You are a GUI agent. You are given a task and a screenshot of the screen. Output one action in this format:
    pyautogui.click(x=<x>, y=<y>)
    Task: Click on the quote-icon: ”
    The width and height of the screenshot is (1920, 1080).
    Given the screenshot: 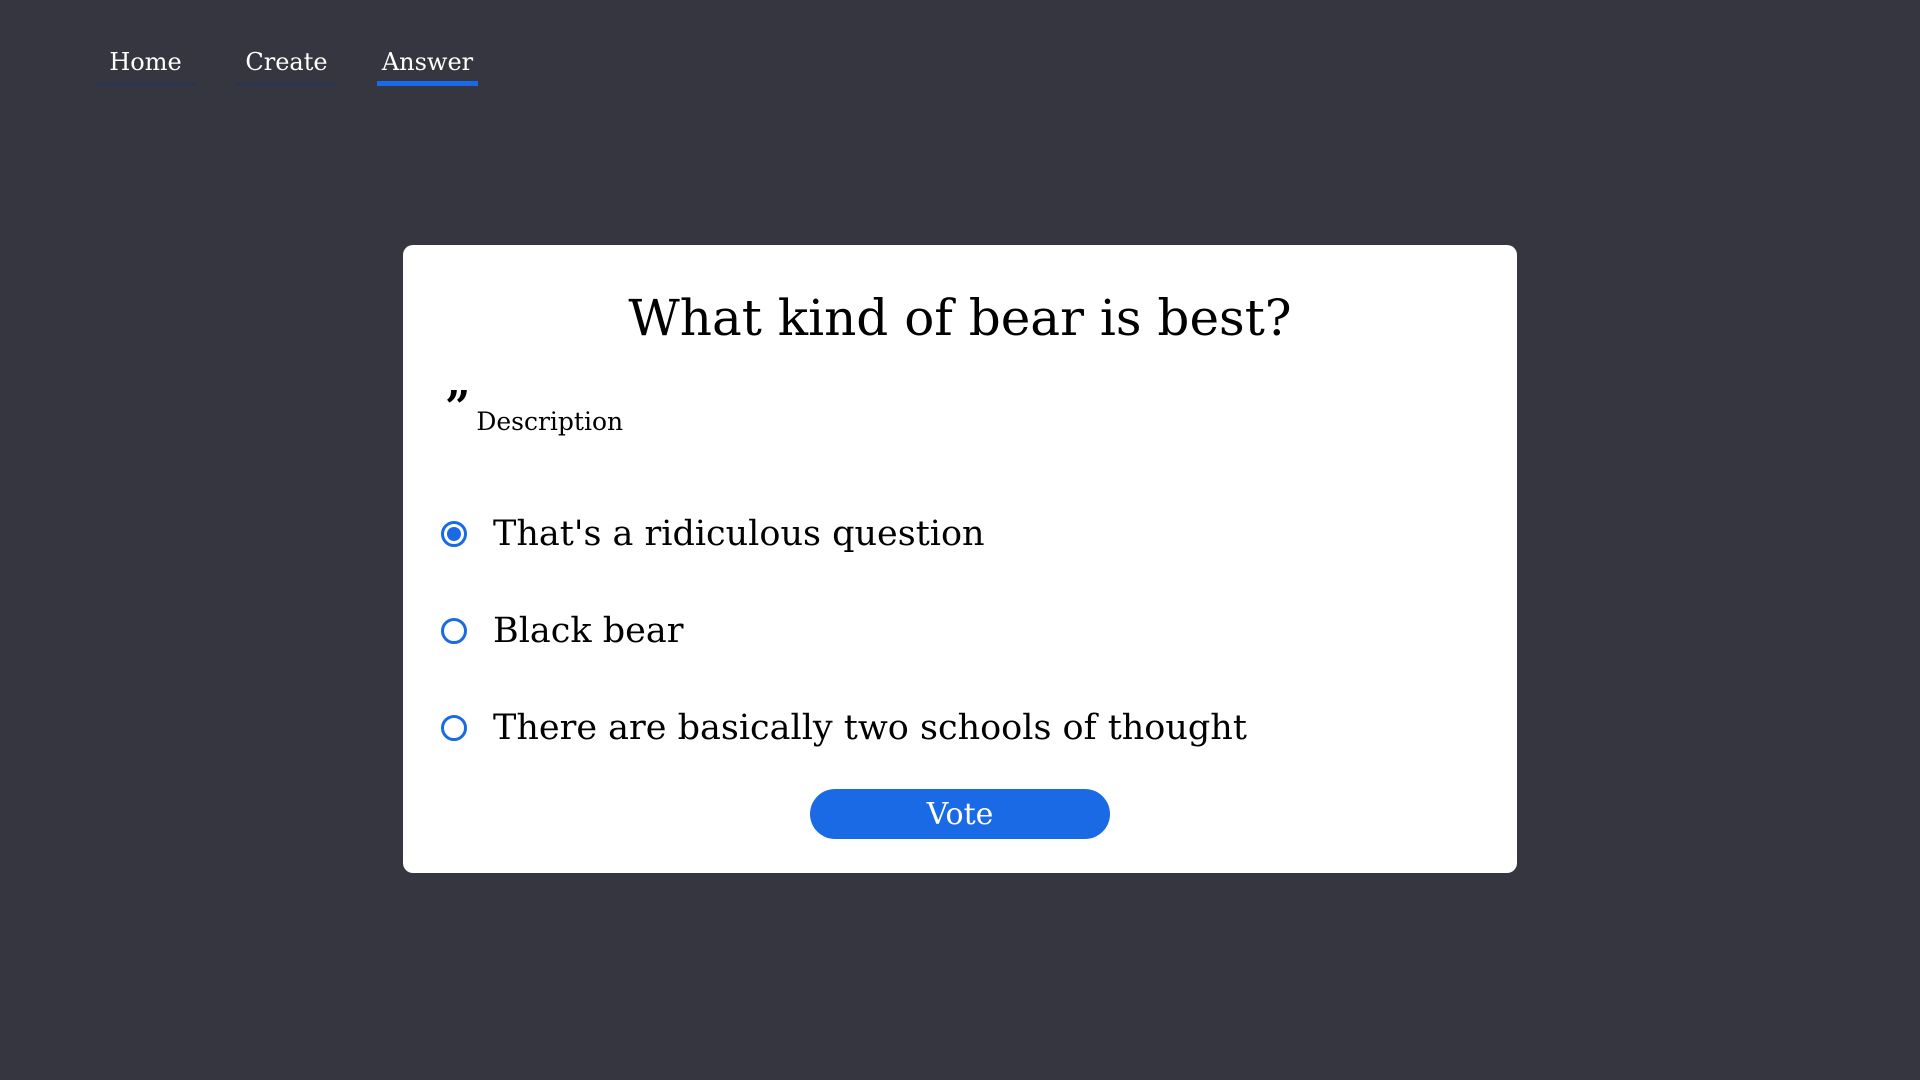 What is the action you would take?
    pyautogui.click(x=458, y=407)
    